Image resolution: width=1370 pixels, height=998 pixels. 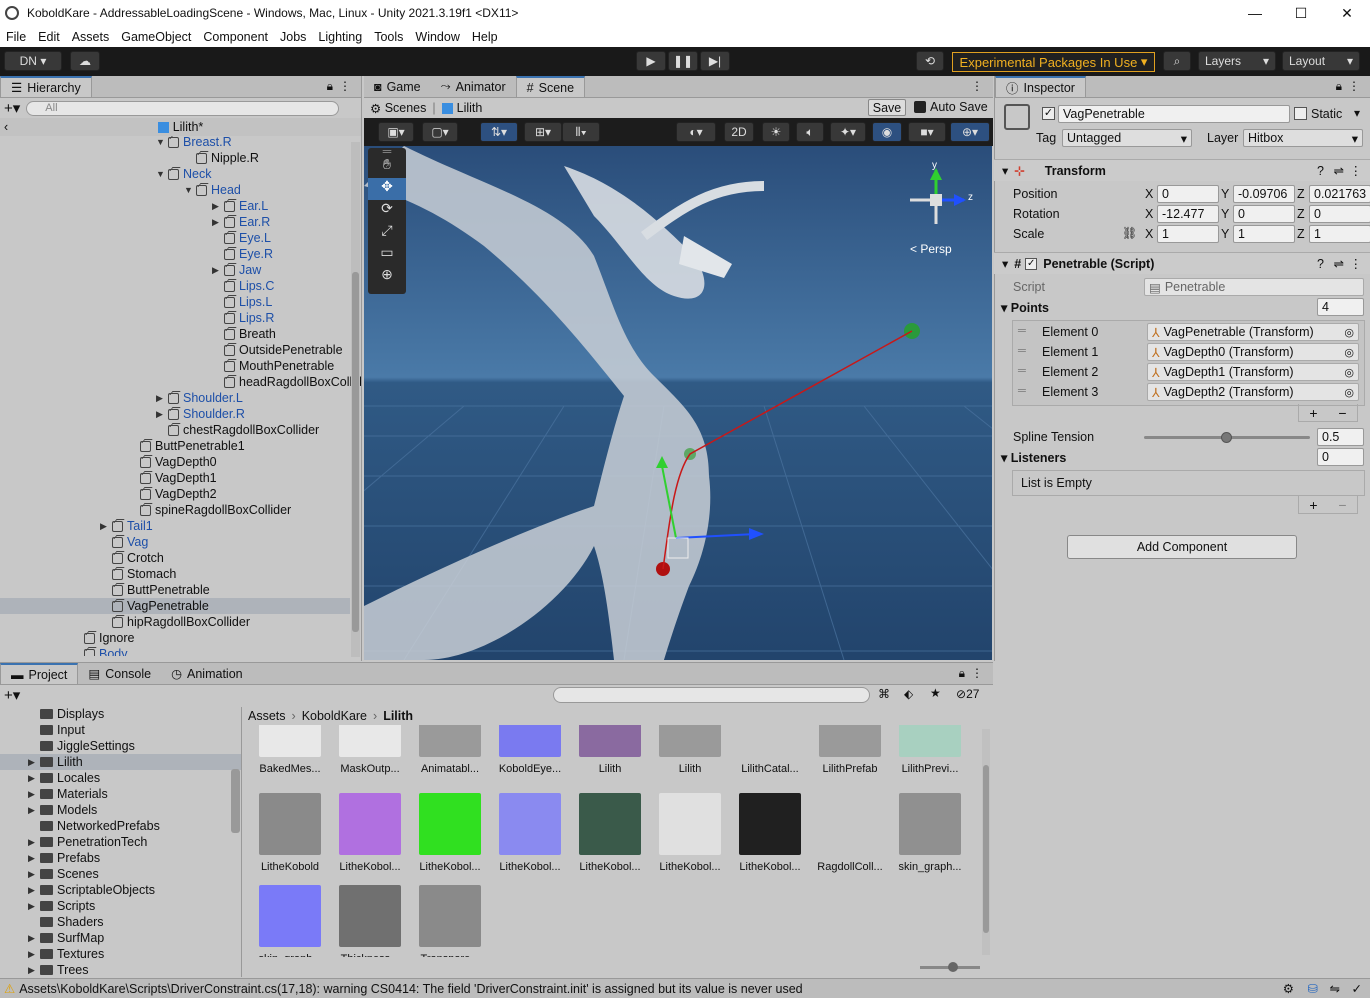 I want to click on hierarchy-item: Lips.C, so click(x=243, y=286).